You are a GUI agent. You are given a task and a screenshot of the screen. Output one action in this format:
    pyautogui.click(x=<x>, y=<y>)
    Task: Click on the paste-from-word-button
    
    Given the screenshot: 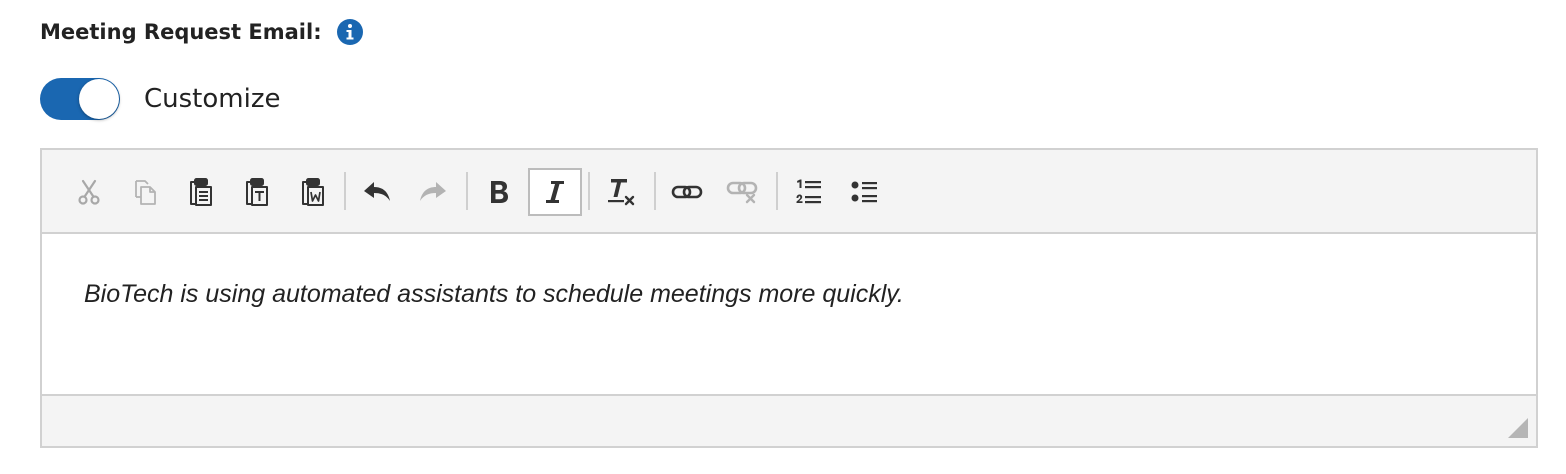 What is the action you would take?
    pyautogui.click(x=313, y=192)
    